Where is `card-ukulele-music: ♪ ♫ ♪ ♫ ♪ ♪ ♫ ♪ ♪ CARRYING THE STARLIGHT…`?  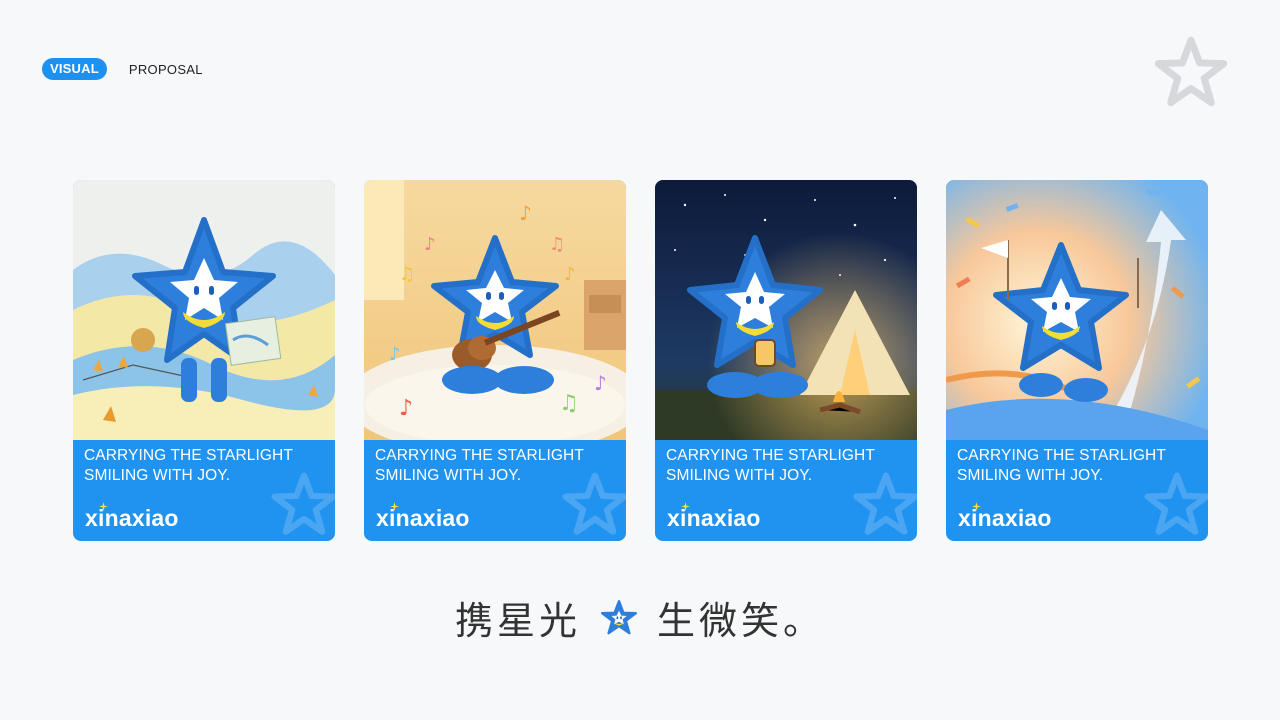 card-ukulele-music: ♪ ♫ ♪ ♫ ♪ ♪ ♫ ♪ ♪ CARRYING THE STARLIGHT… is located at coordinates (495, 360).